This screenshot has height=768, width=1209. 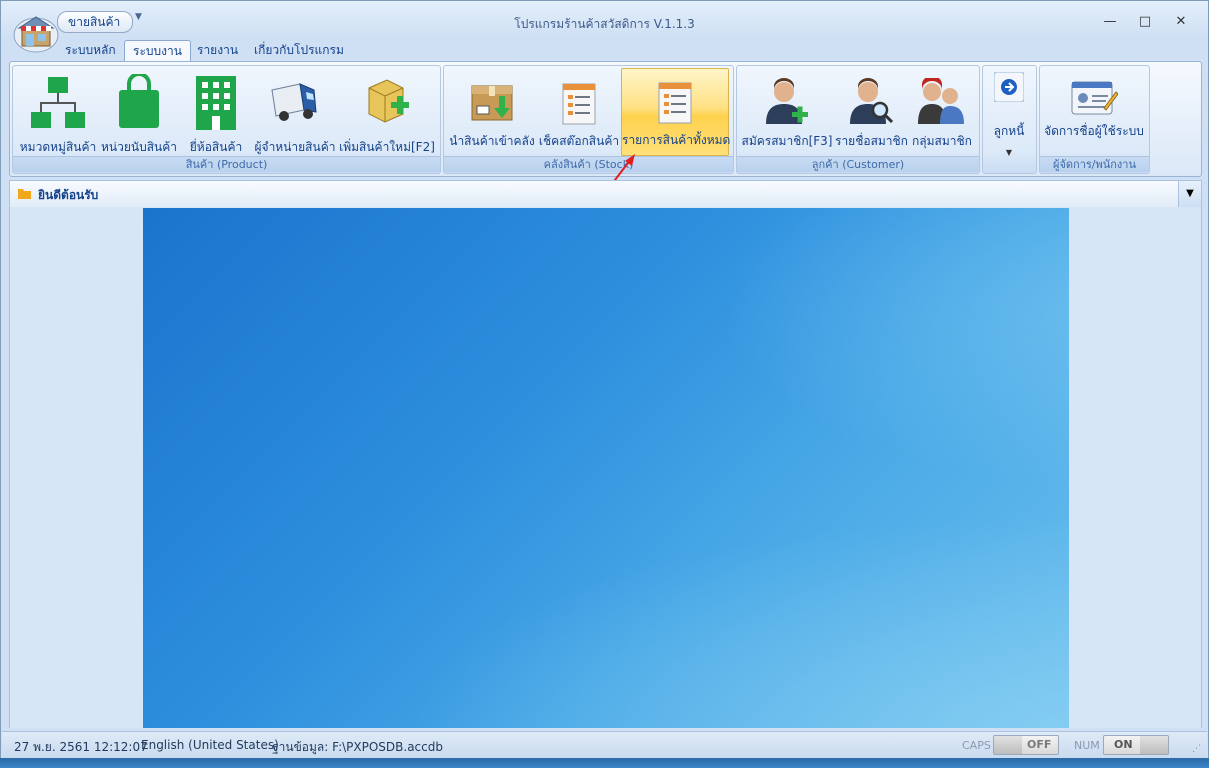 I want to click on building-icon, so click(x=216, y=103).